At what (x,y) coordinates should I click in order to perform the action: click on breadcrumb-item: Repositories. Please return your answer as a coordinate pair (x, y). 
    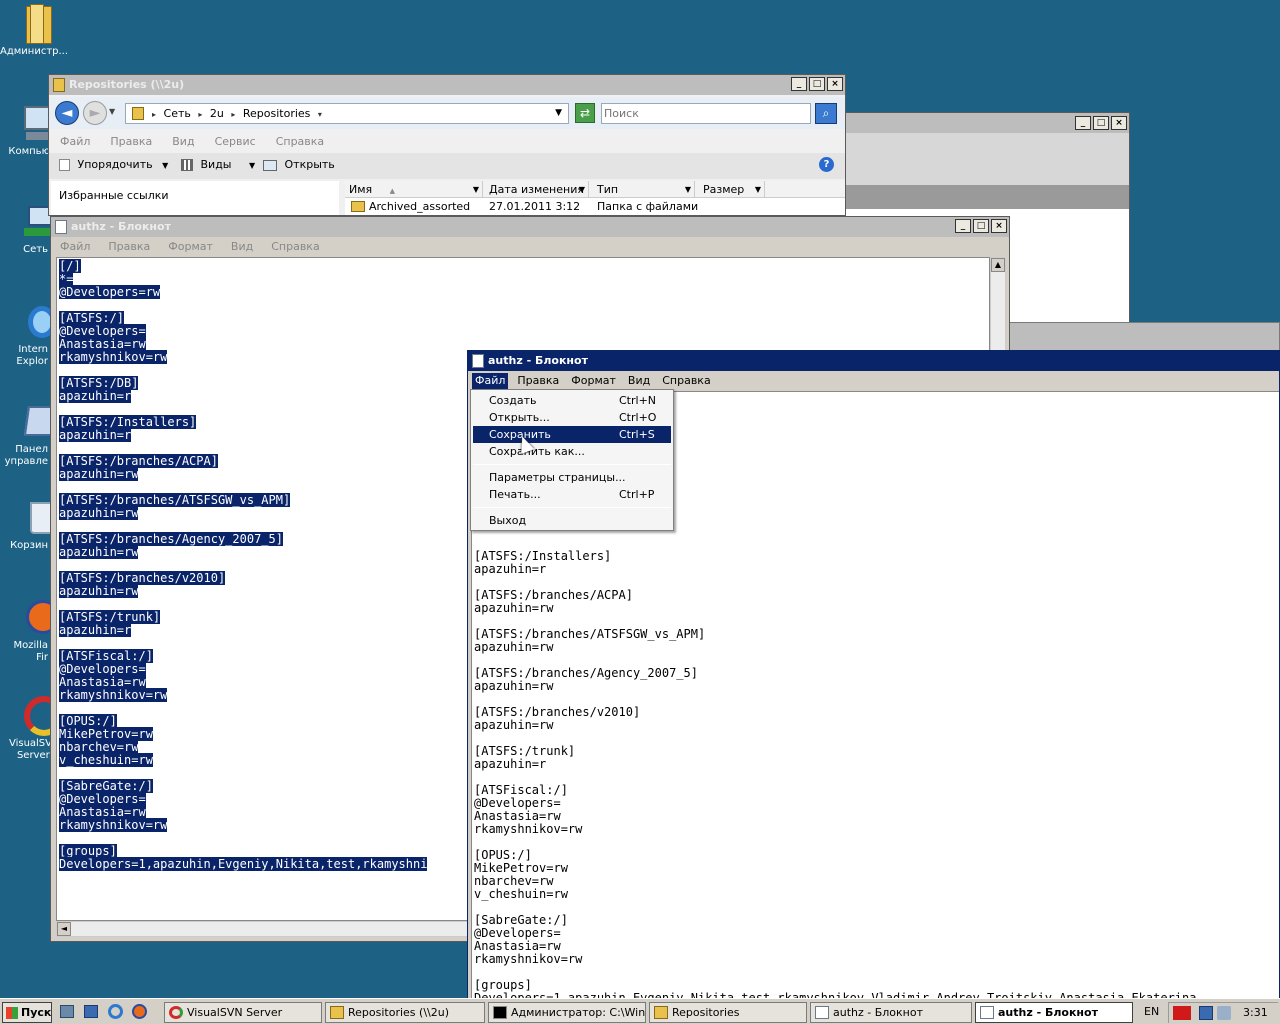
    Looking at the image, I should click on (277, 113).